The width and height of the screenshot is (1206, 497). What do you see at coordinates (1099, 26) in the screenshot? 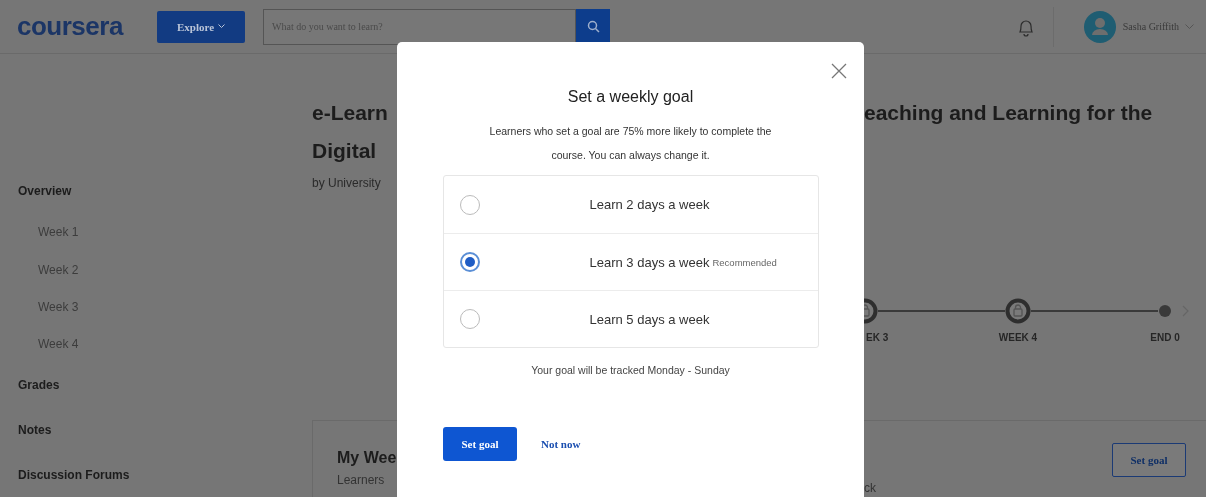
I see `avatar-icon` at bounding box center [1099, 26].